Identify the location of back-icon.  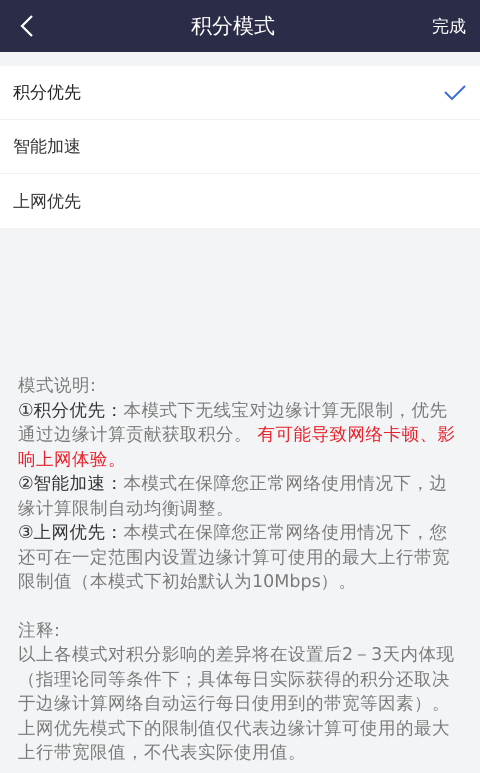
(27, 26).